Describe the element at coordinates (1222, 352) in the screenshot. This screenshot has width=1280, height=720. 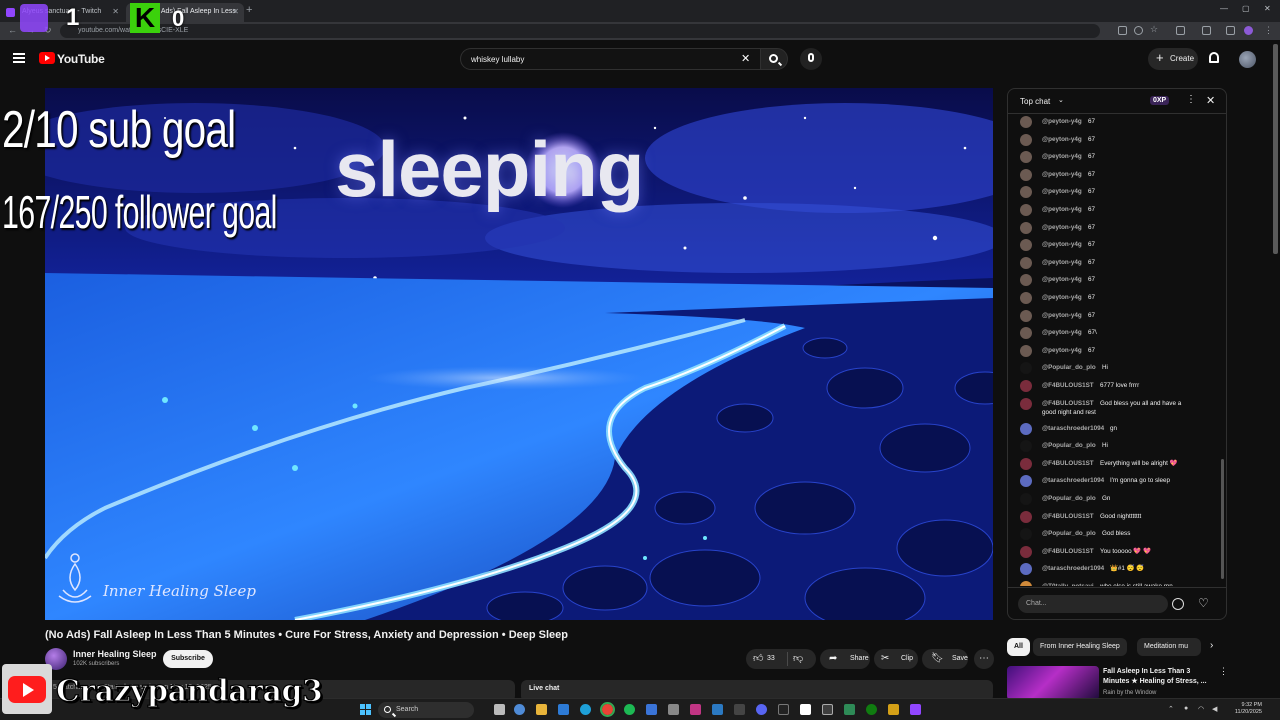
I see `chat-scrollbar` at that location.